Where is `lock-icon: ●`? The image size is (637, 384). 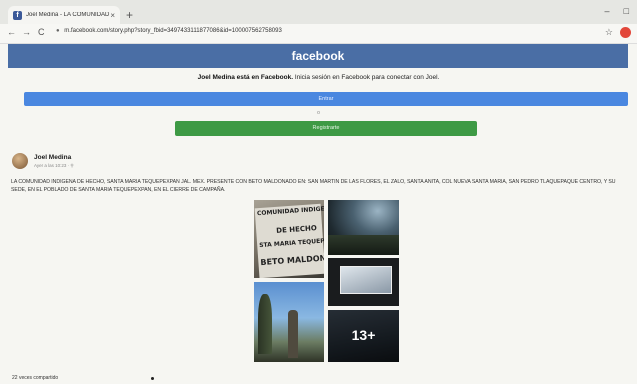
lock-icon: ● is located at coordinates (58, 31).